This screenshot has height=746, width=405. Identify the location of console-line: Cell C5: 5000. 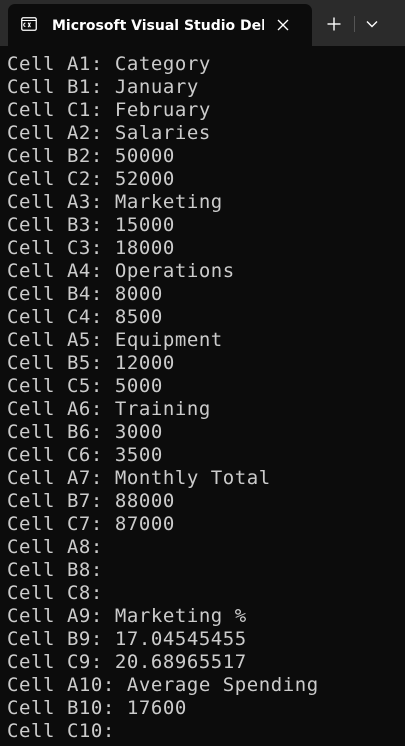
(85, 386).